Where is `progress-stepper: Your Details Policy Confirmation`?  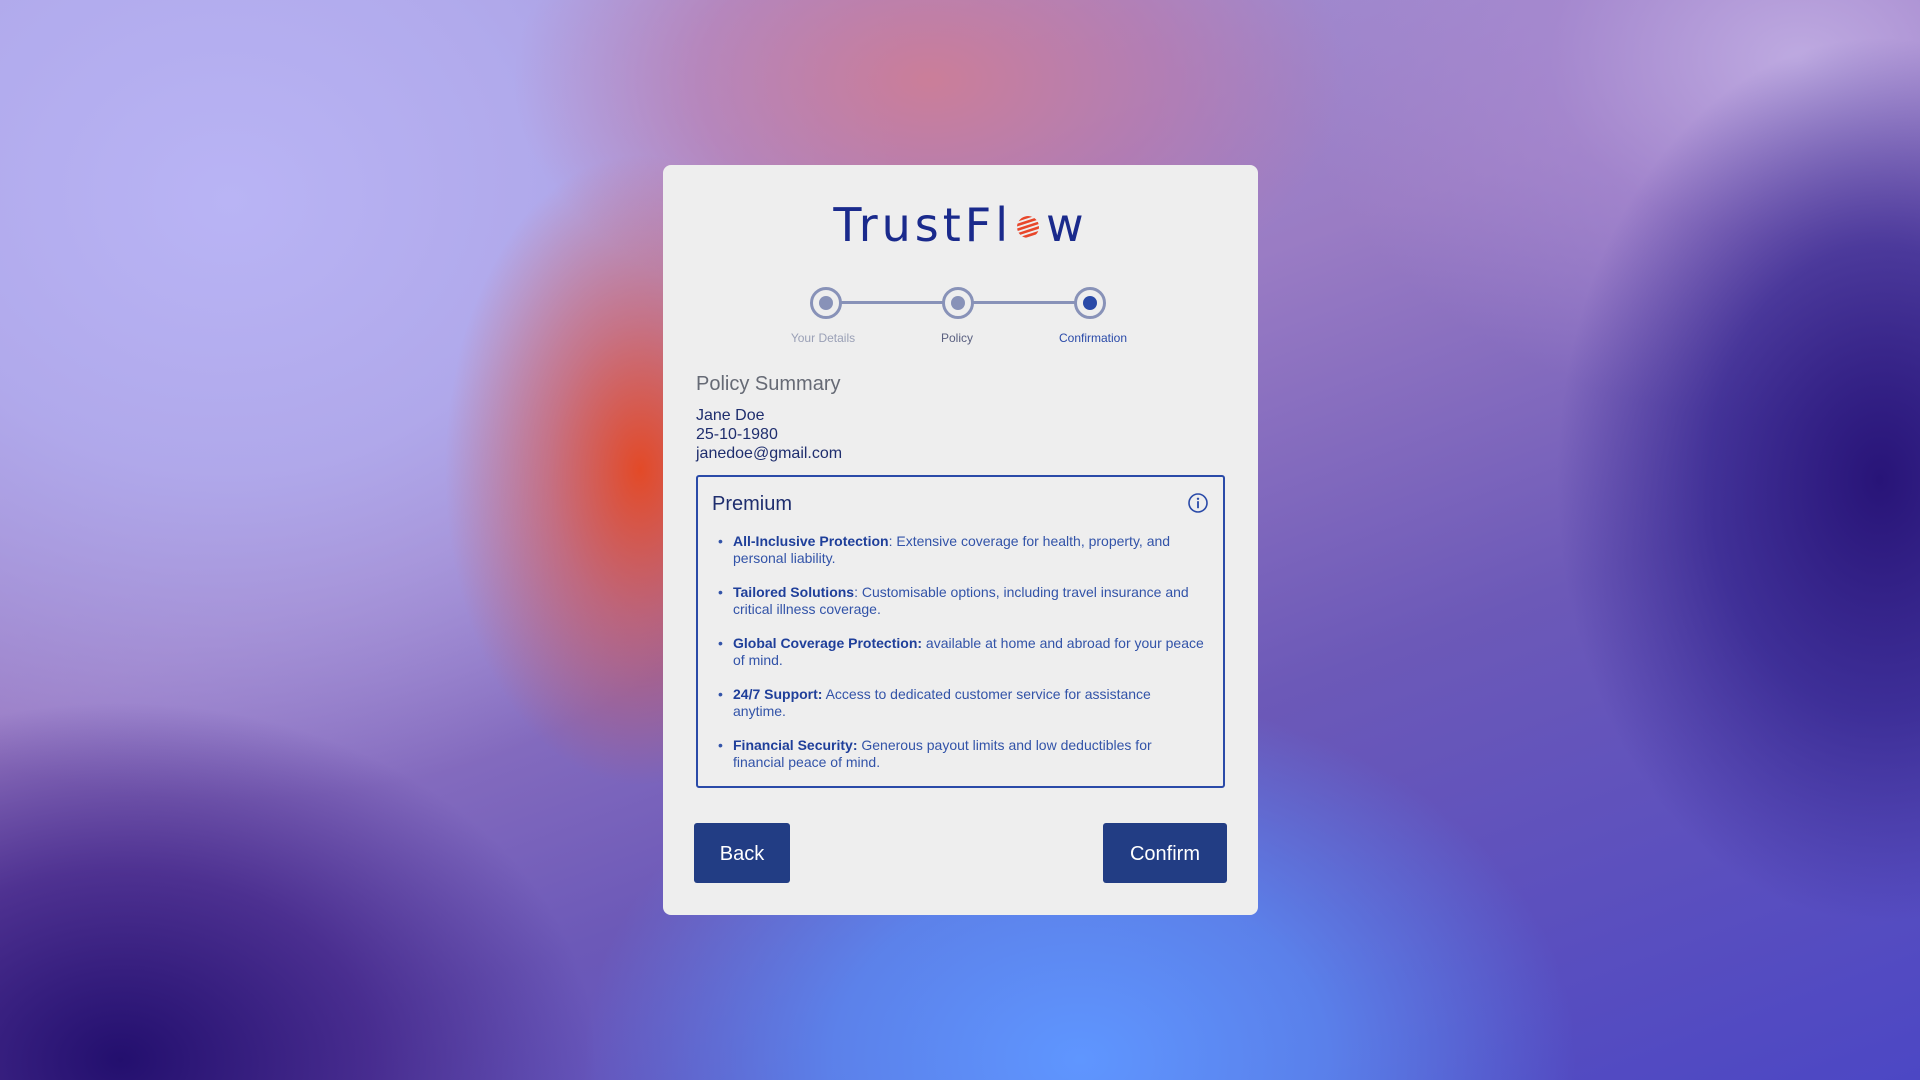 progress-stepper: Your Details Policy Confirmation is located at coordinates (960, 310).